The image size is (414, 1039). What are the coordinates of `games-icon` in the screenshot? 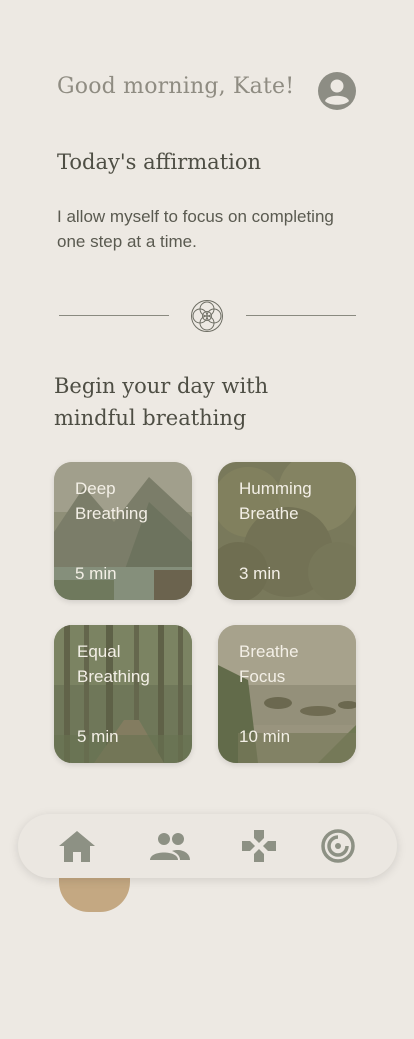 It's located at (259, 846).